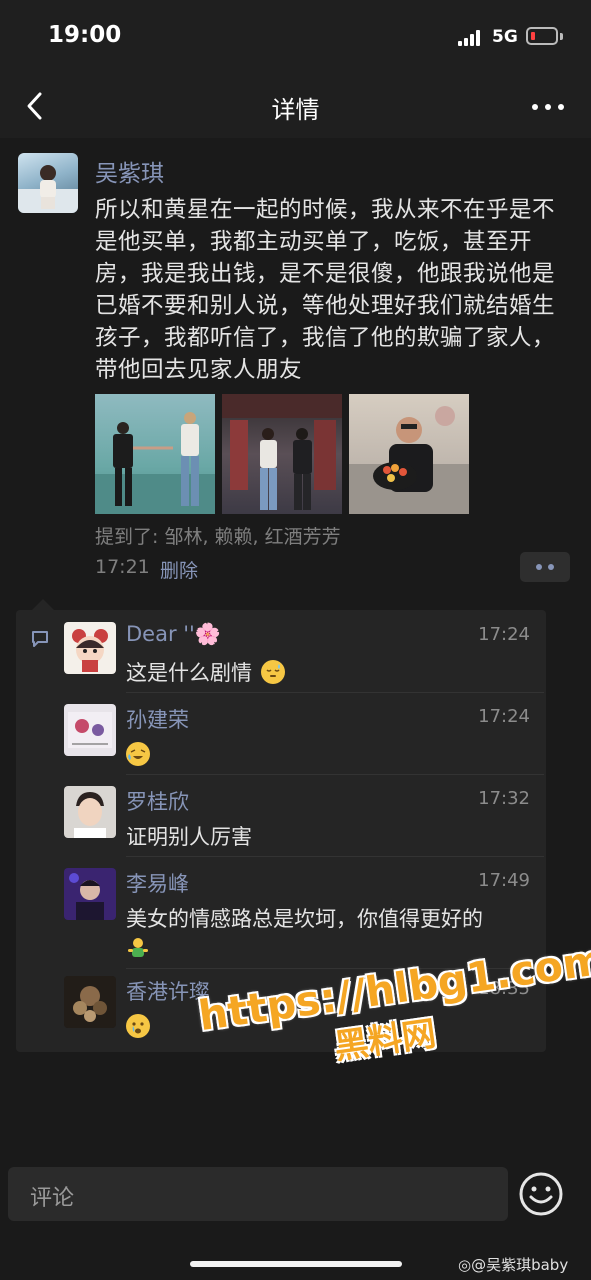 The width and height of the screenshot is (591, 1280). I want to click on chevron-left-icon, so click(34, 106).